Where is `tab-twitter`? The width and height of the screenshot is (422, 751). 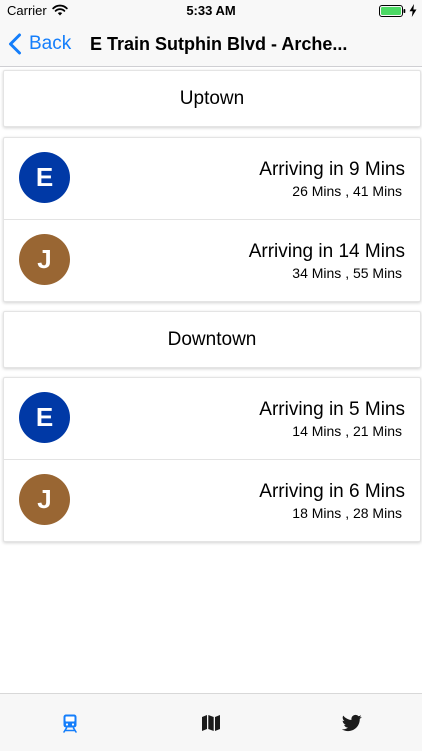 tab-twitter is located at coordinates (352, 722).